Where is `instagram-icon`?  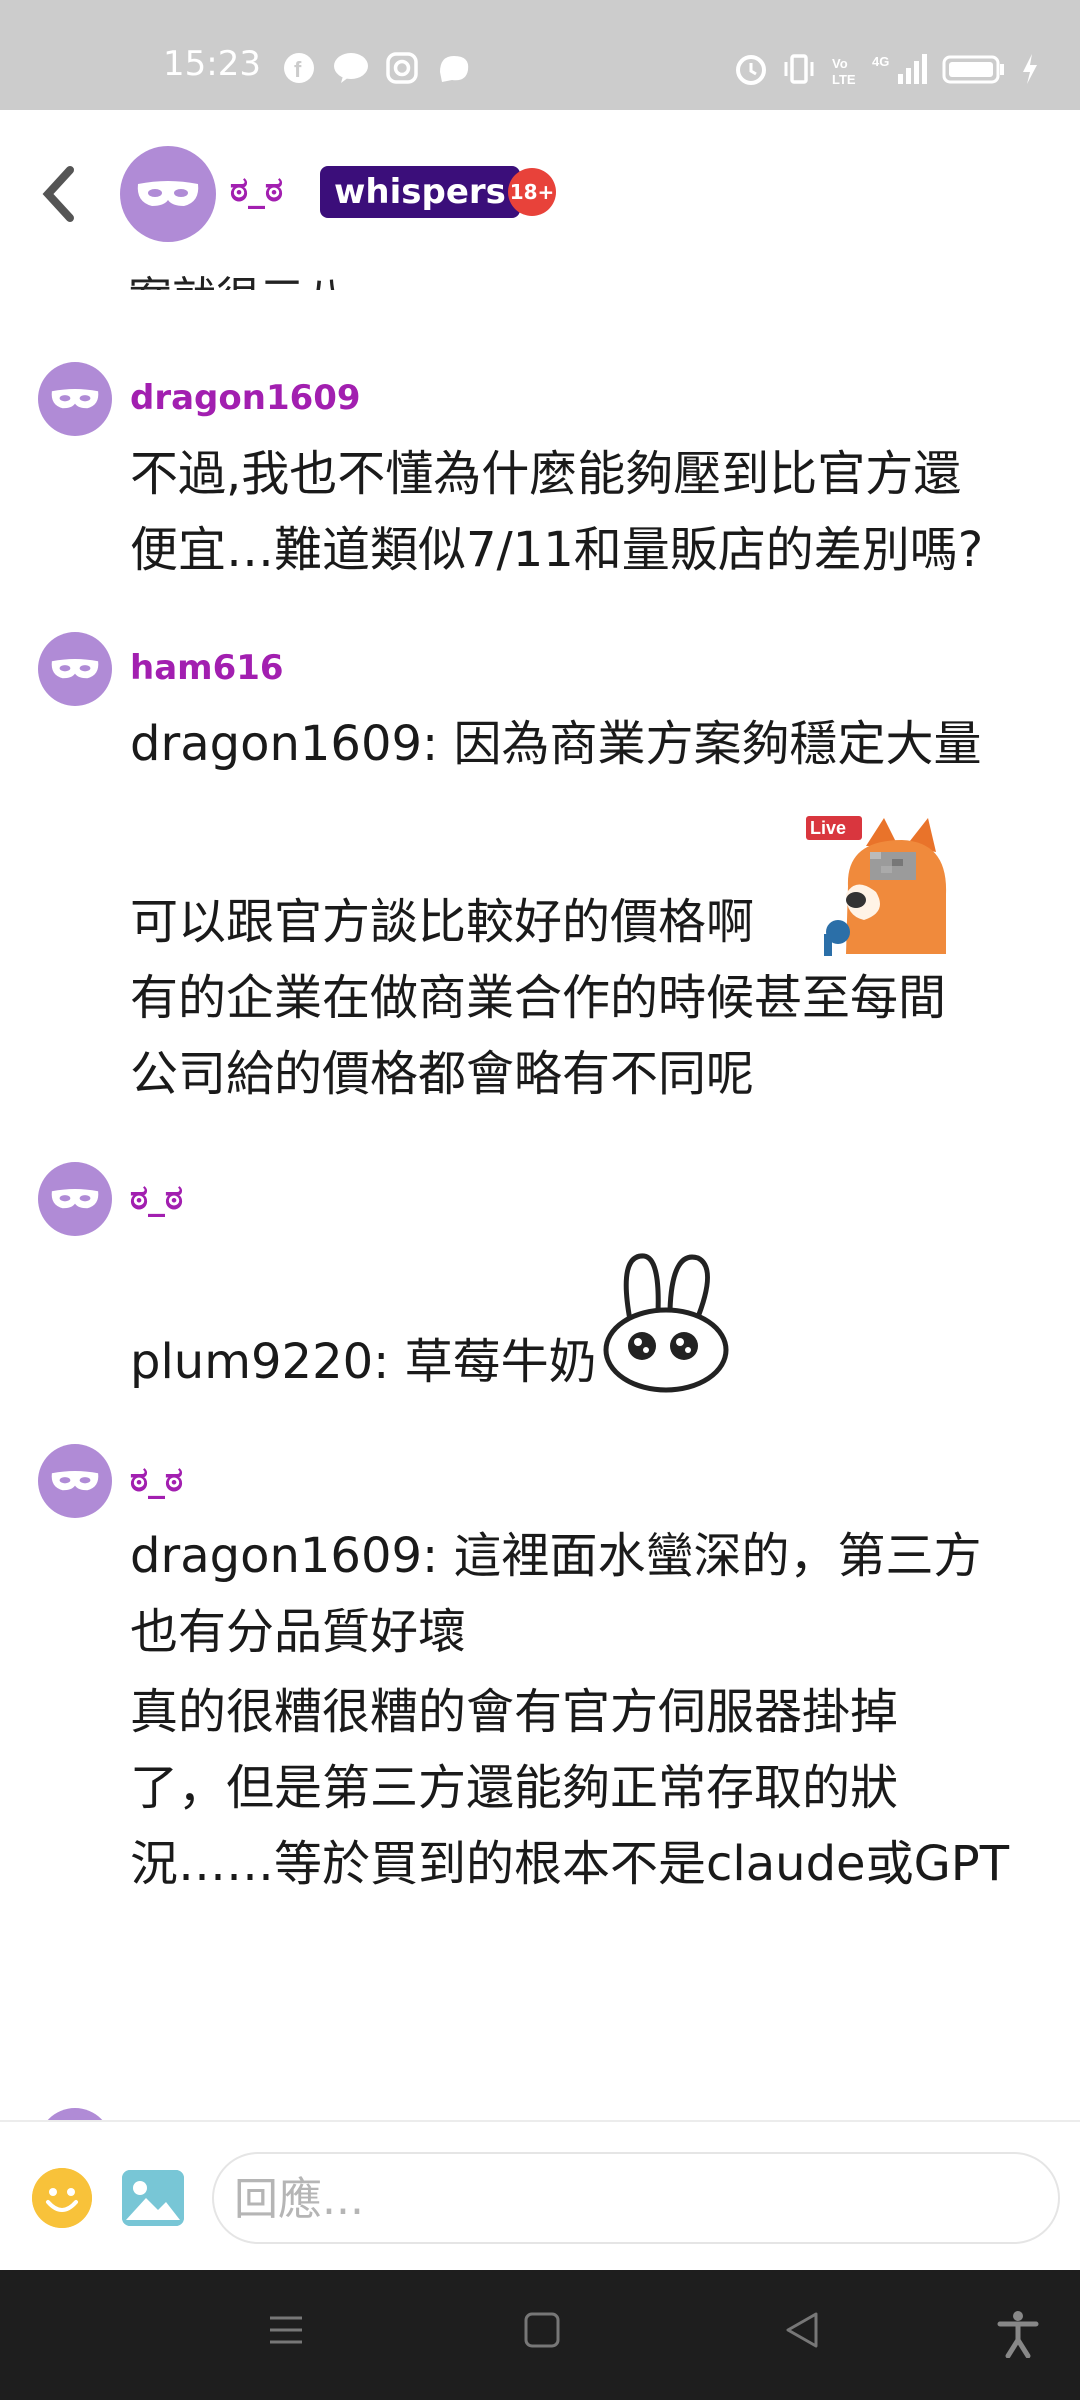 instagram-icon is located at coordinates (402, 68).